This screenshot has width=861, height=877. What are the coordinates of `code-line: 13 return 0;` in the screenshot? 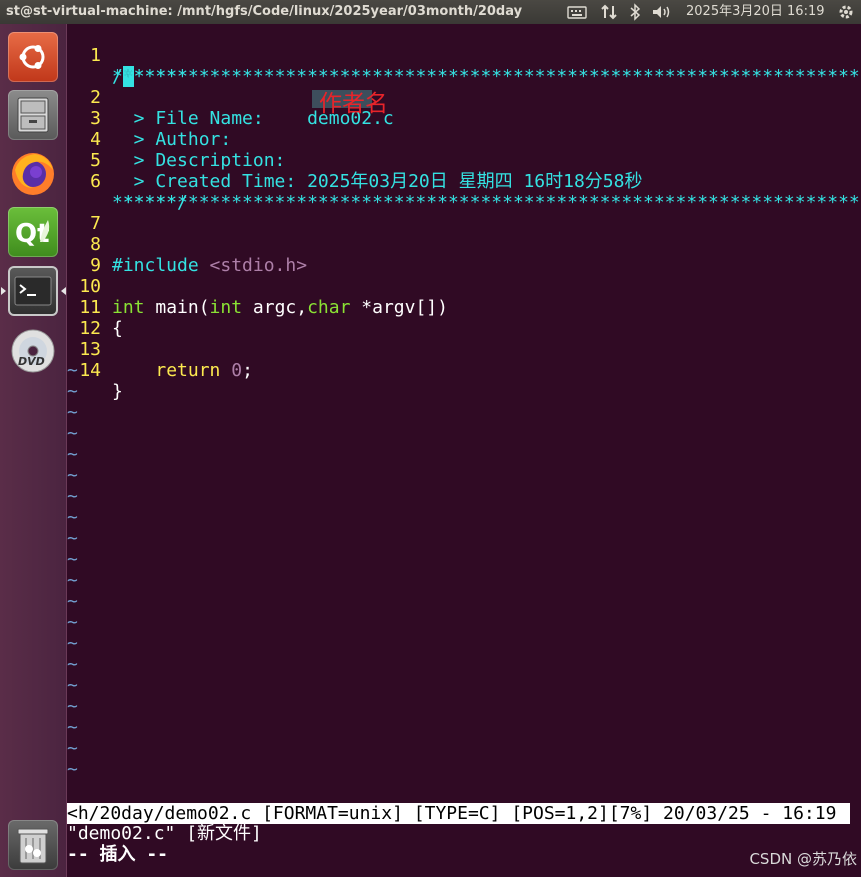 It's located at (160, 349).